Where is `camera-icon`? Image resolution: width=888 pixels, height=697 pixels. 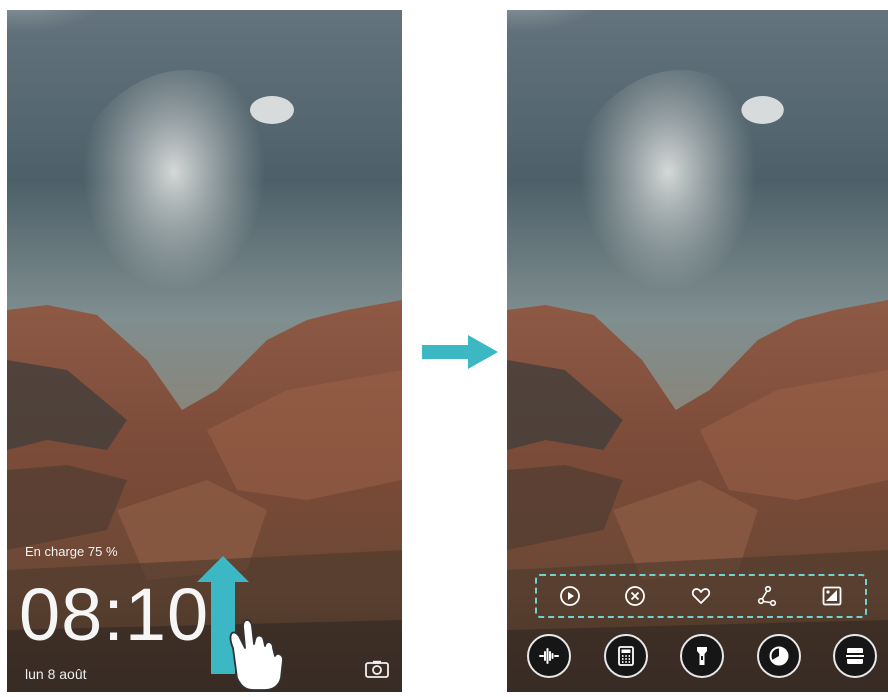
camera-icon is located at coordinates (377, 669).